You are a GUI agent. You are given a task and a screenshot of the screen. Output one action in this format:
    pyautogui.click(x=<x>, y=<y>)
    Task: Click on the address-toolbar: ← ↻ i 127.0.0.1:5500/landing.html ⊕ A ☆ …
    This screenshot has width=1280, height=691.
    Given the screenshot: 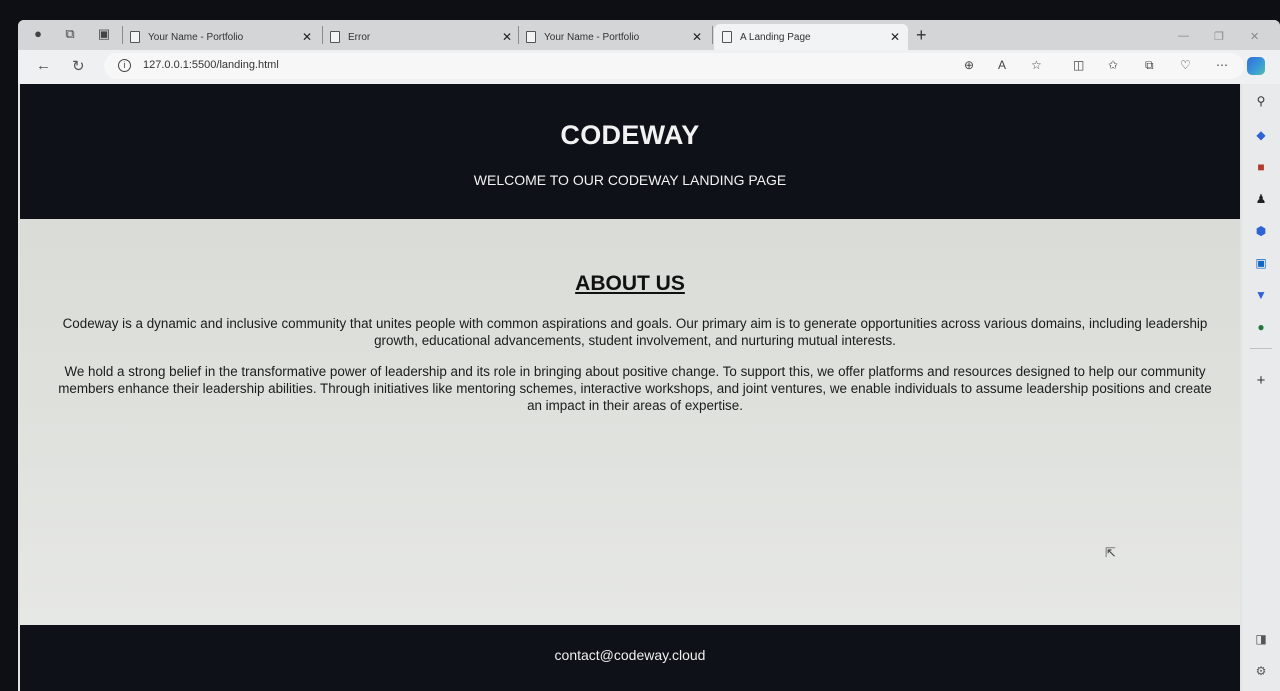 What is the action you would take?
    pyautogui.click(x=649, y=67)
    